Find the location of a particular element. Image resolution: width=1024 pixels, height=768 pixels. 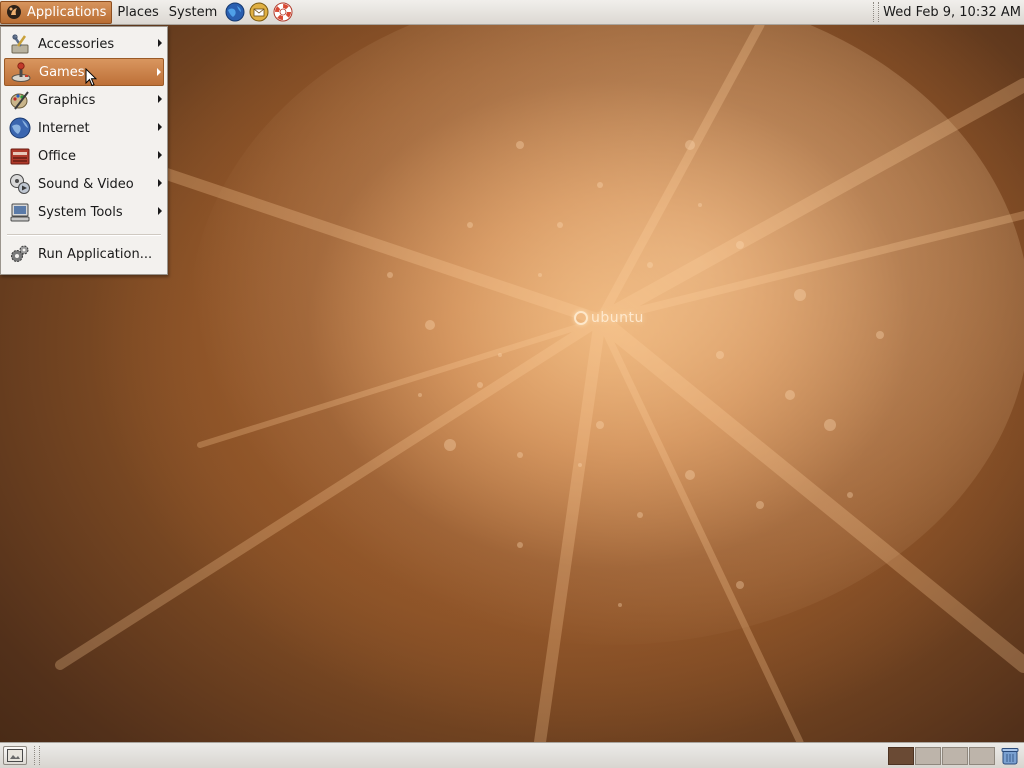

graphics-icon is located at coordinates (20, 100).